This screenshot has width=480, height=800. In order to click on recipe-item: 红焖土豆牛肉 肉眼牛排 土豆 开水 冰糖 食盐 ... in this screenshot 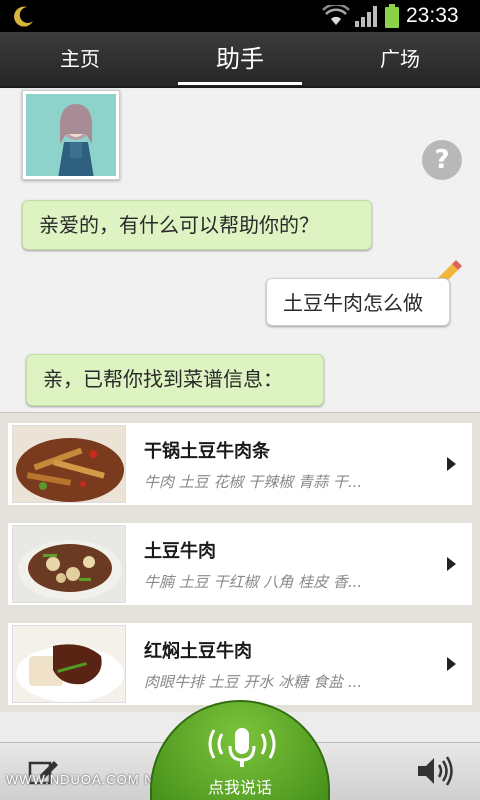, I will do `click(240, 664)`.